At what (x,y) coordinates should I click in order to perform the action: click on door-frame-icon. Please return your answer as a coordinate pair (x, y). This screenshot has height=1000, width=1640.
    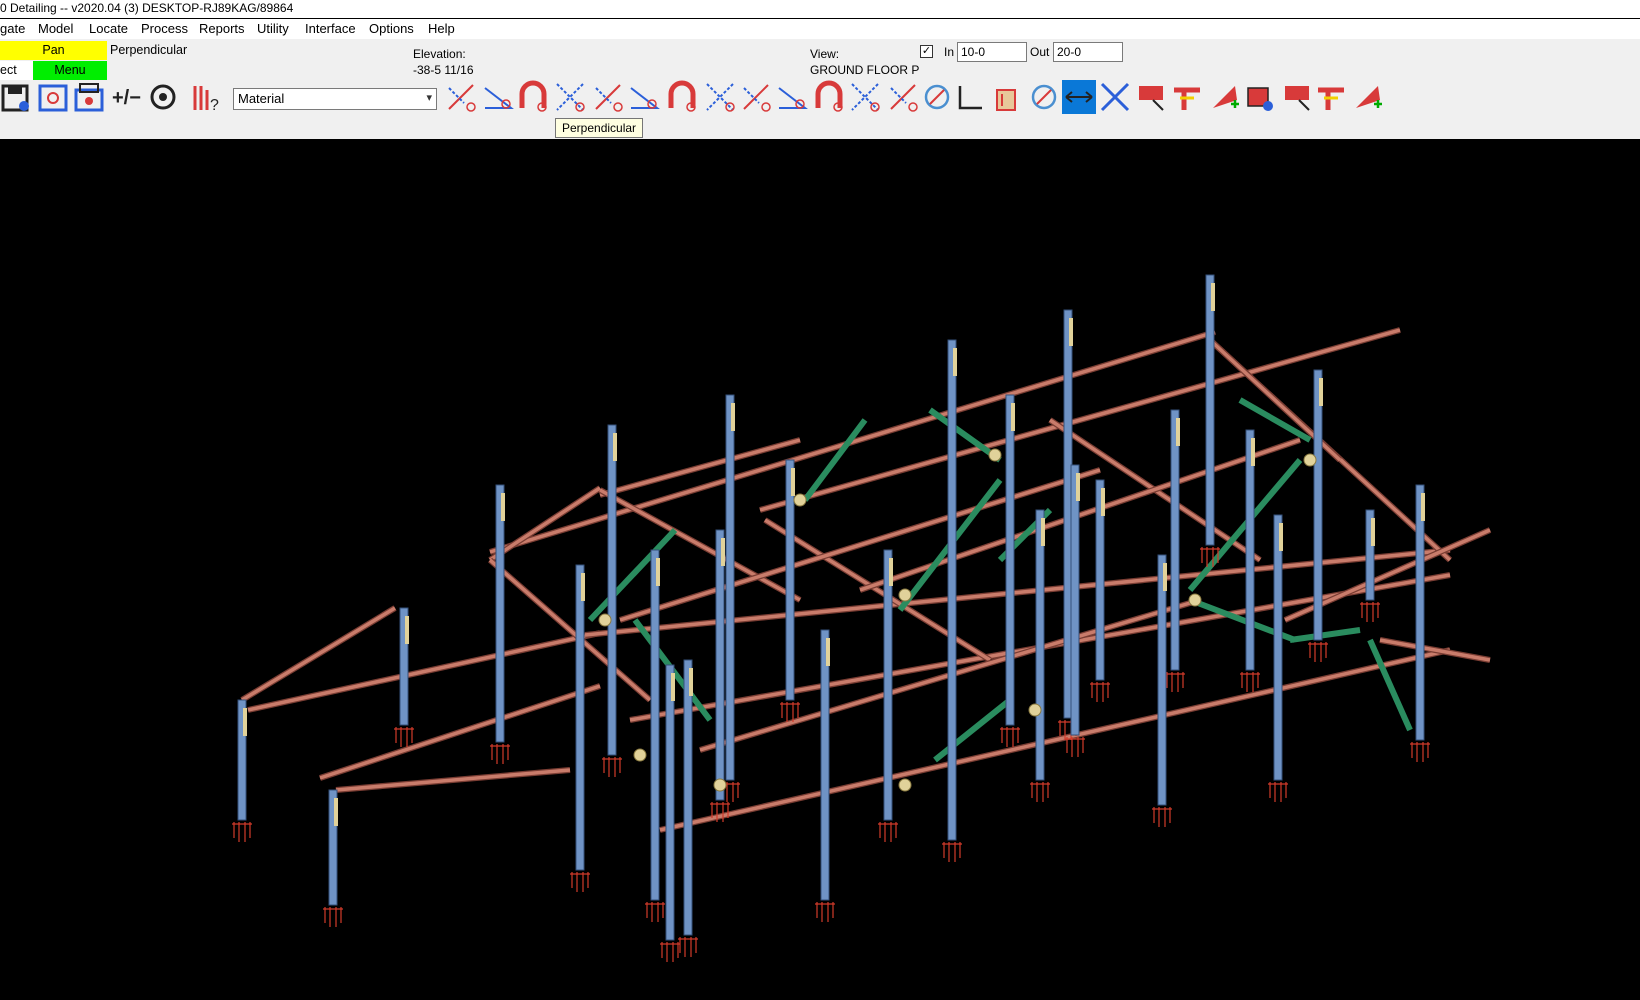
    Looking at the image, I should click on (937, 97).